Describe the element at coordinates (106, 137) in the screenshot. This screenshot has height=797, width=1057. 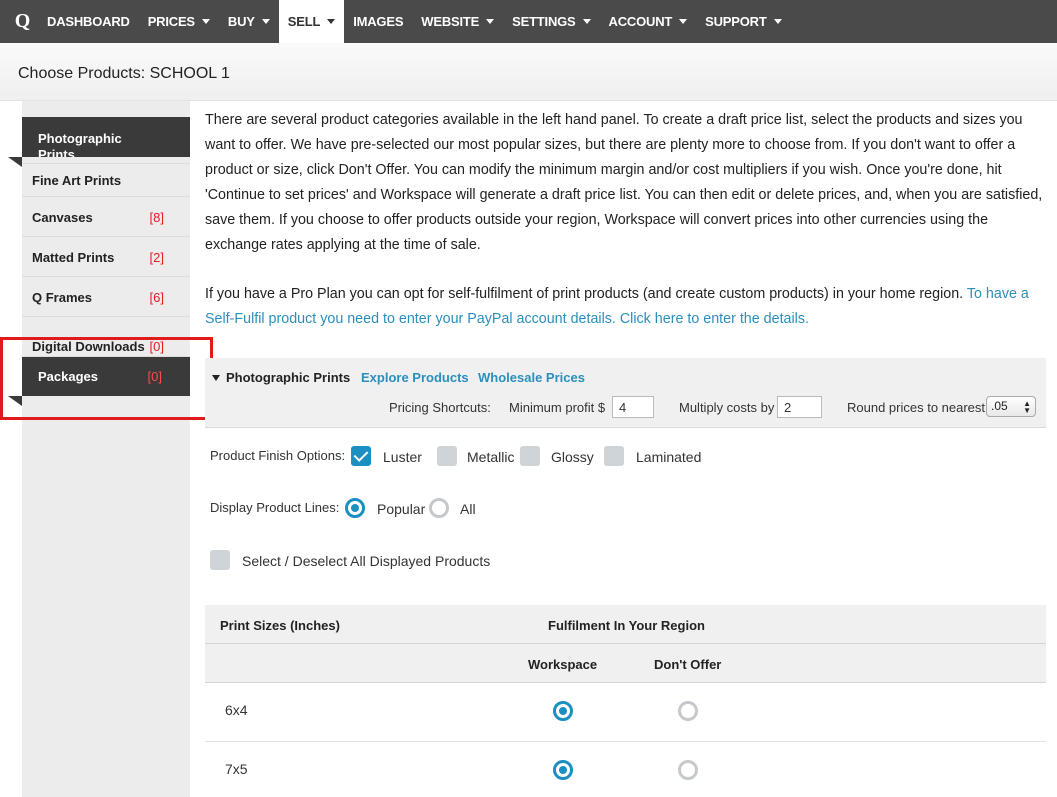
I see `sidebar-item-photographic-prints: Photographic Prints` at that location.